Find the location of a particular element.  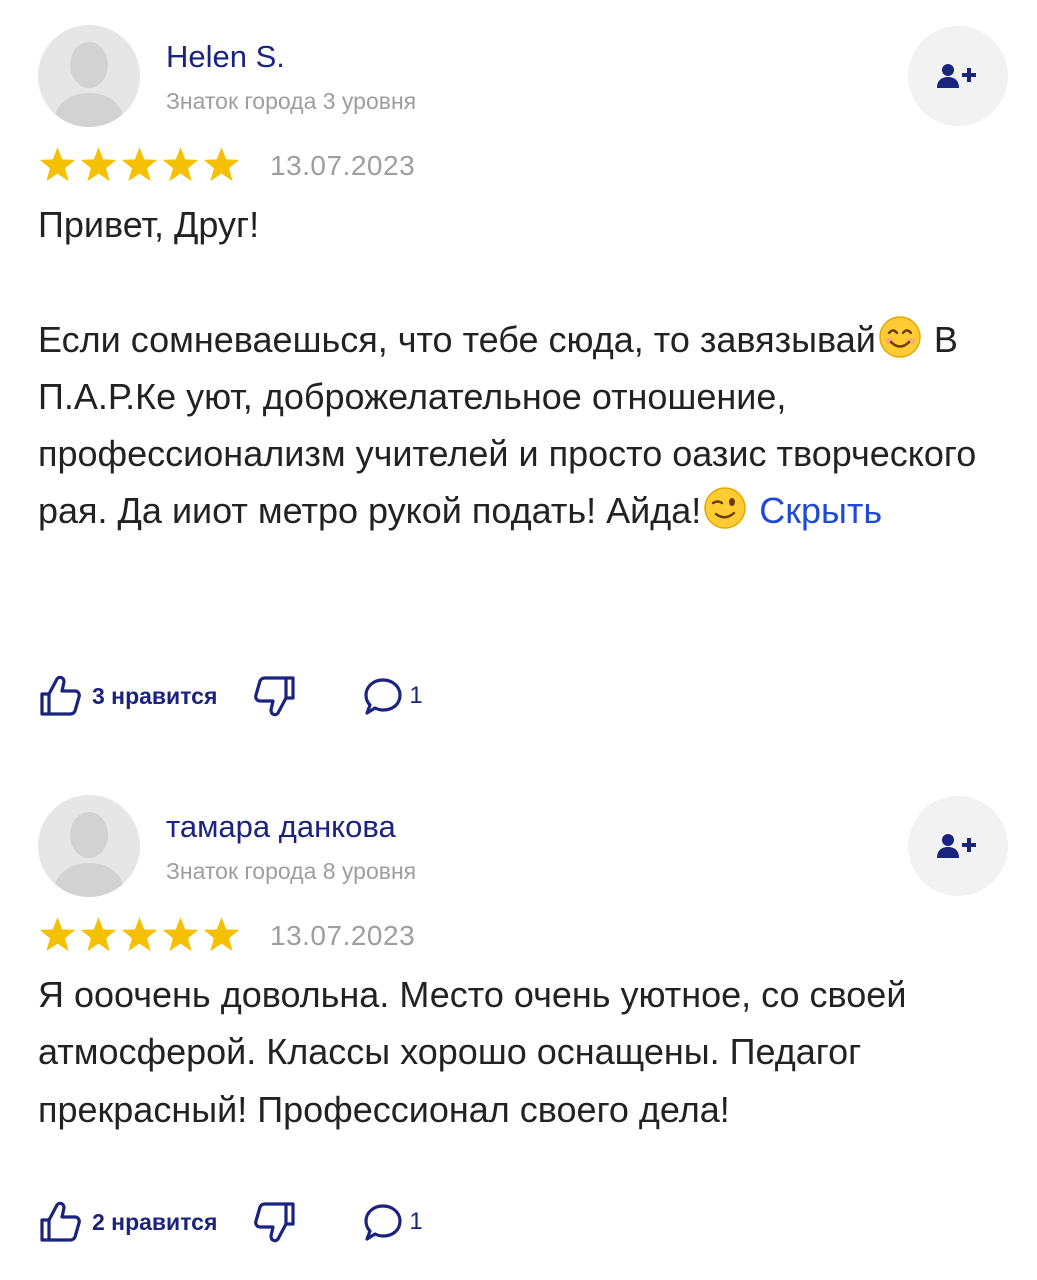

review-actions: 3 нравится 1 is located at coordinates (230, 696).